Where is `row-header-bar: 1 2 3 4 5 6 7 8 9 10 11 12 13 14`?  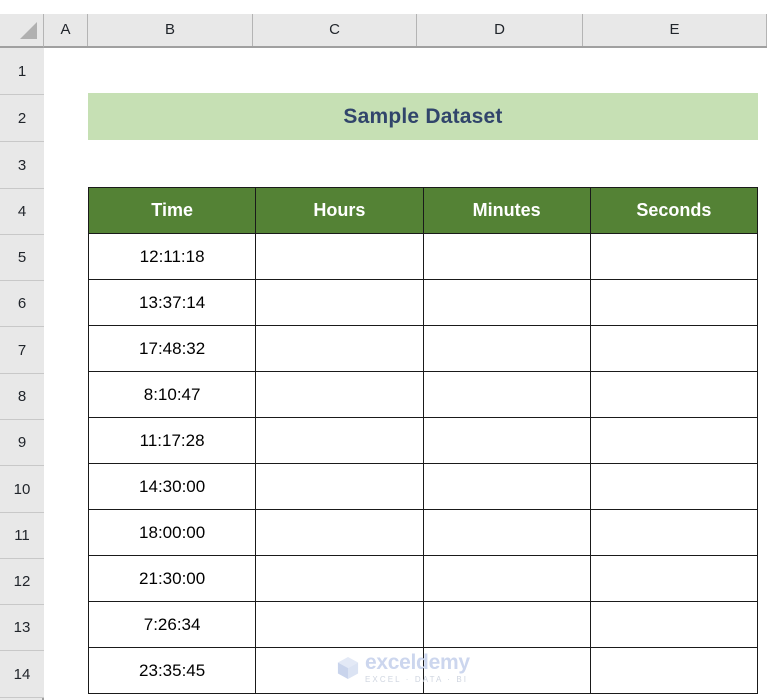 row-header-bar: 1 2 3 4 5 6 7 8 9 10 11 12 13 14 is located at coordinates (22, 374).